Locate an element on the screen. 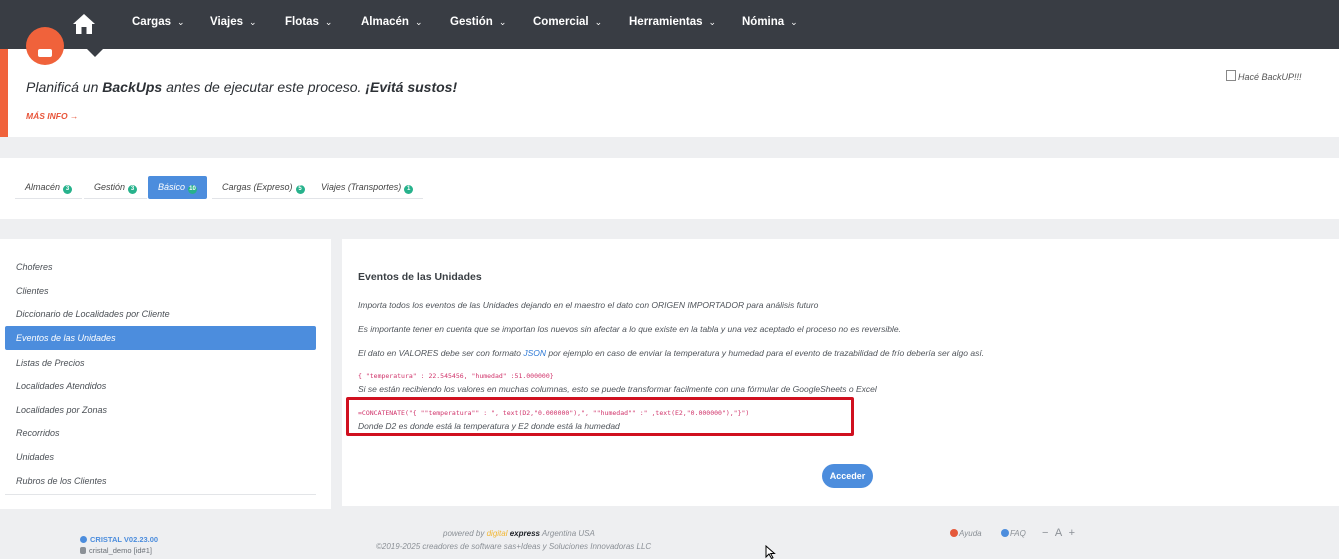 The image size is (1339, 559). banner-accent-bar is located at coordinates (4, 93).